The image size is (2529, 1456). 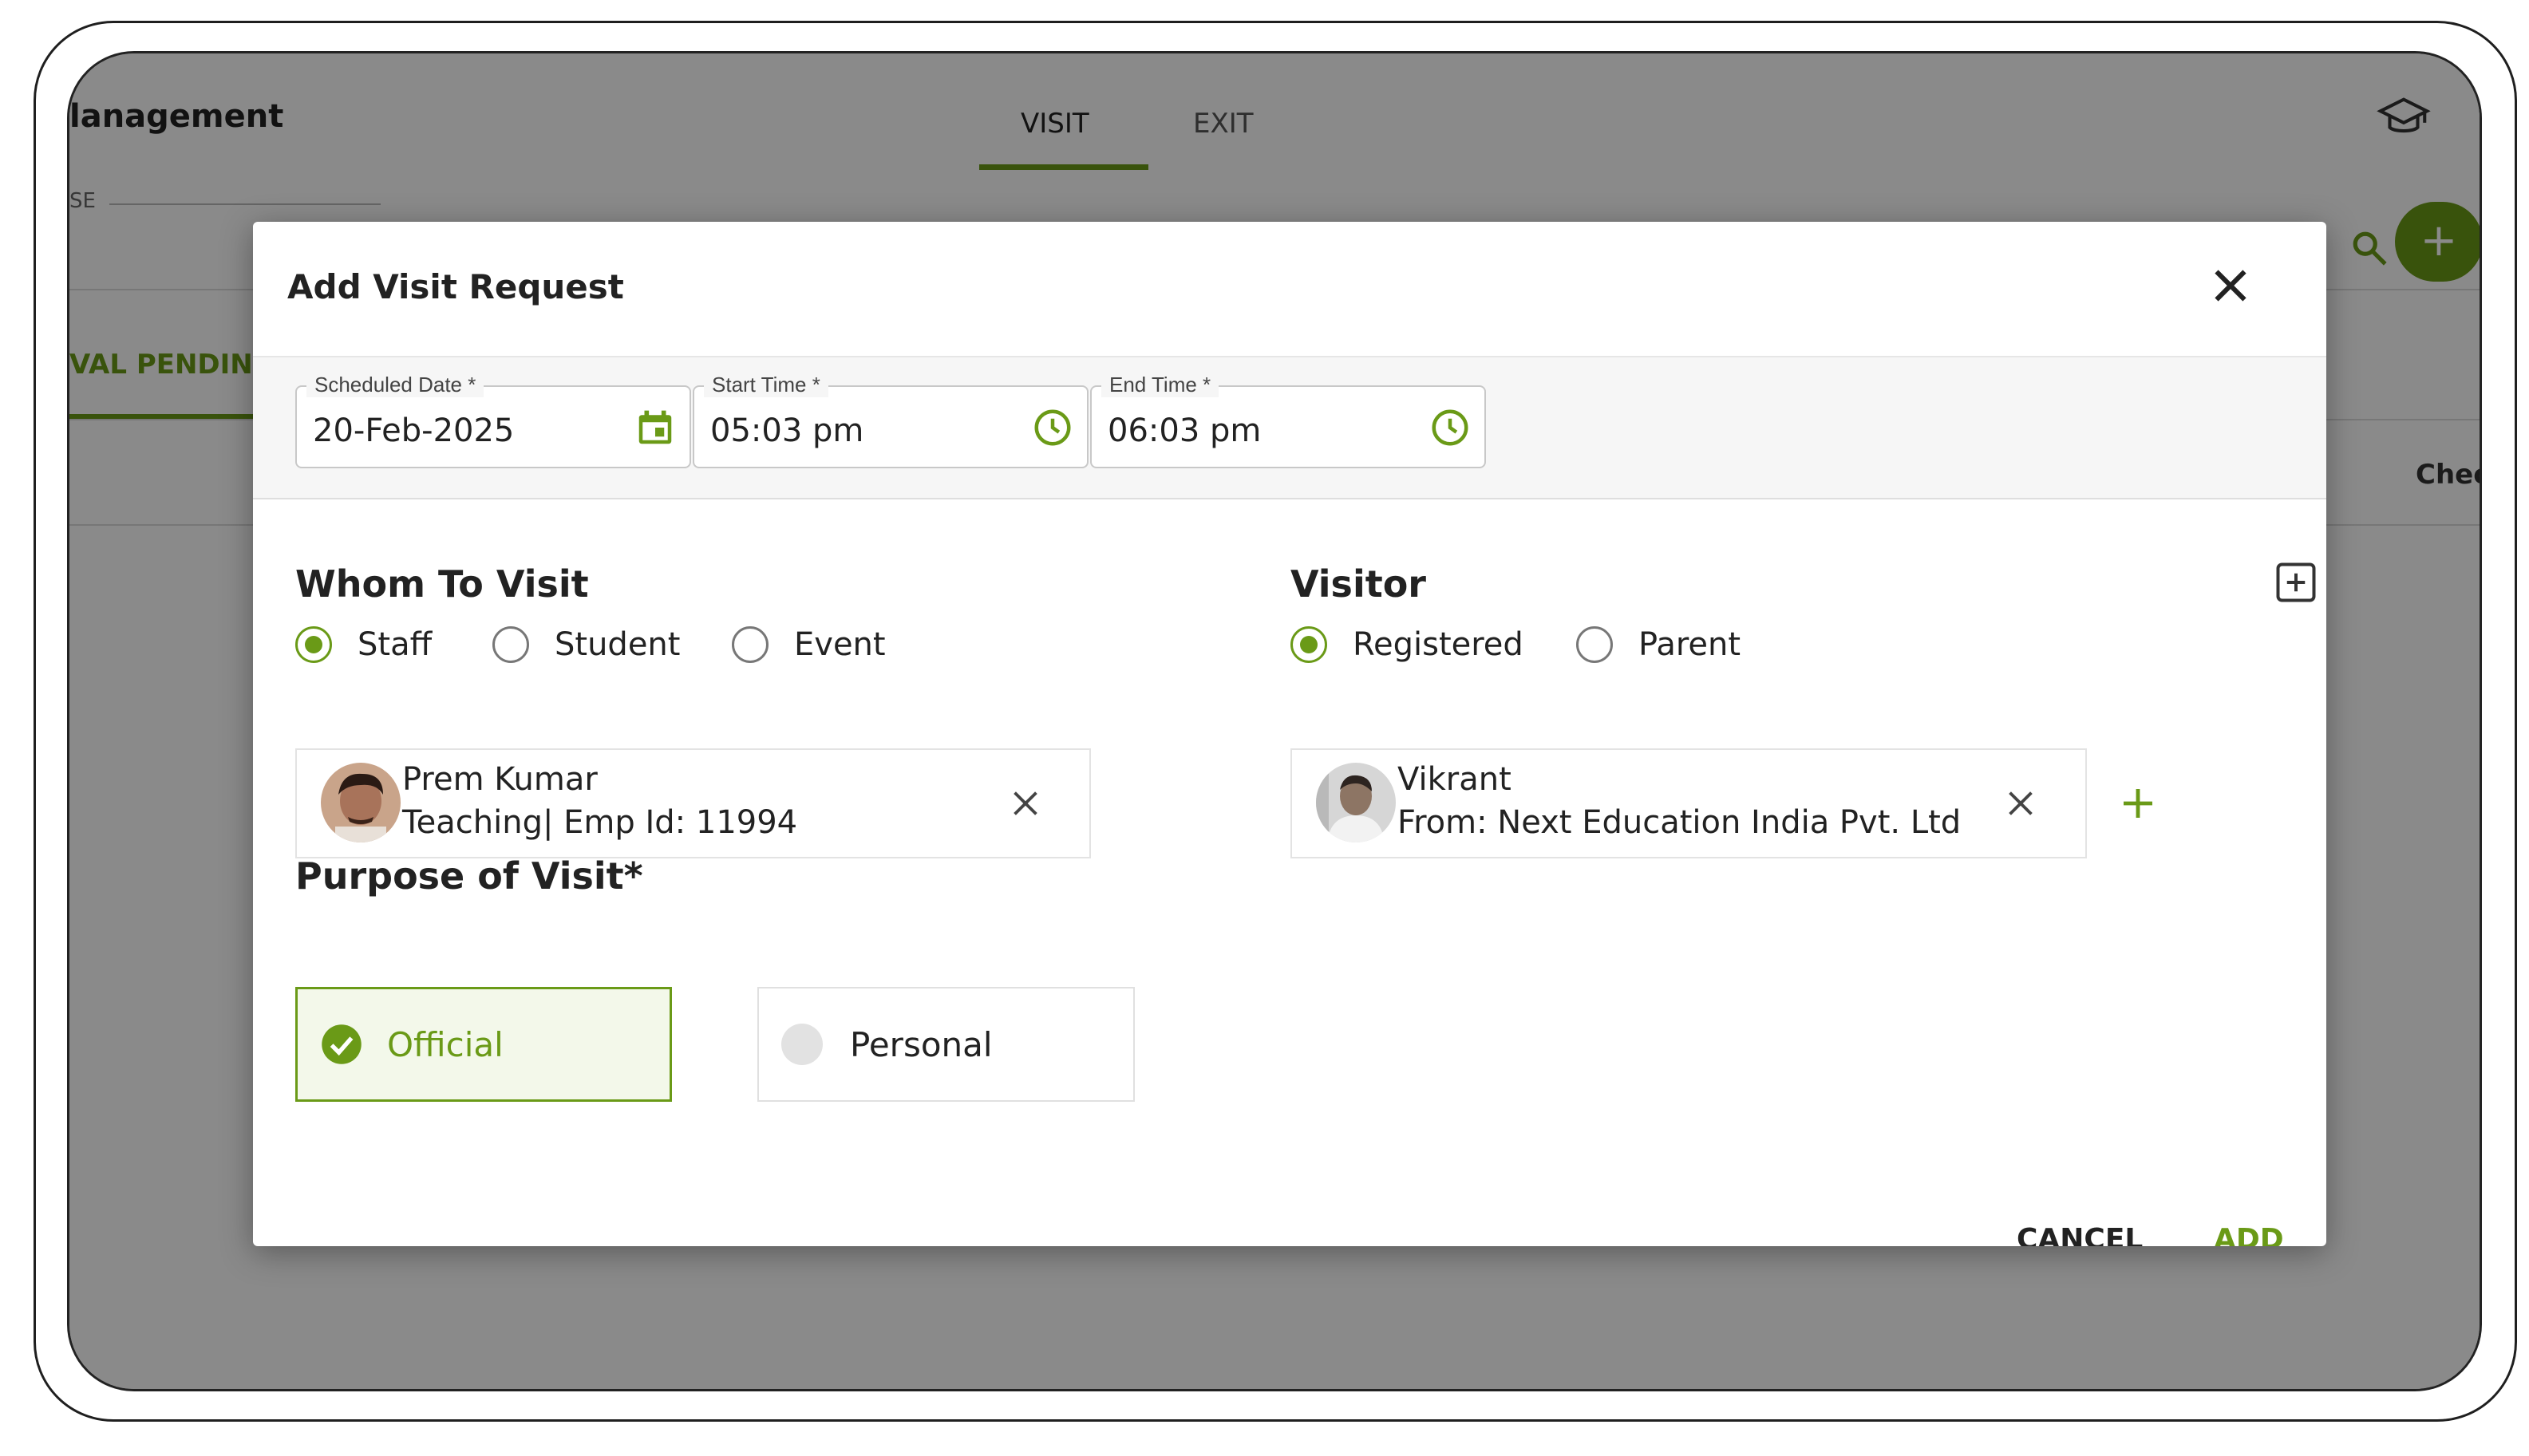 What do you see at coordinates (618, 644) in the screenshot?
I see `radio-student-label: Student` at bounding box center [618, 644].